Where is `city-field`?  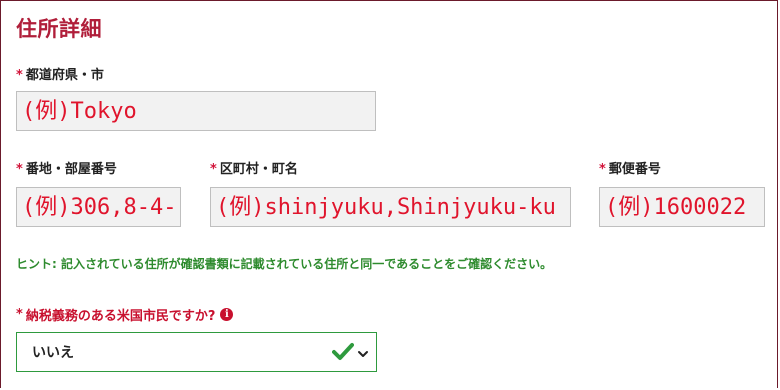
city-field is located at coordinates (196, 111).